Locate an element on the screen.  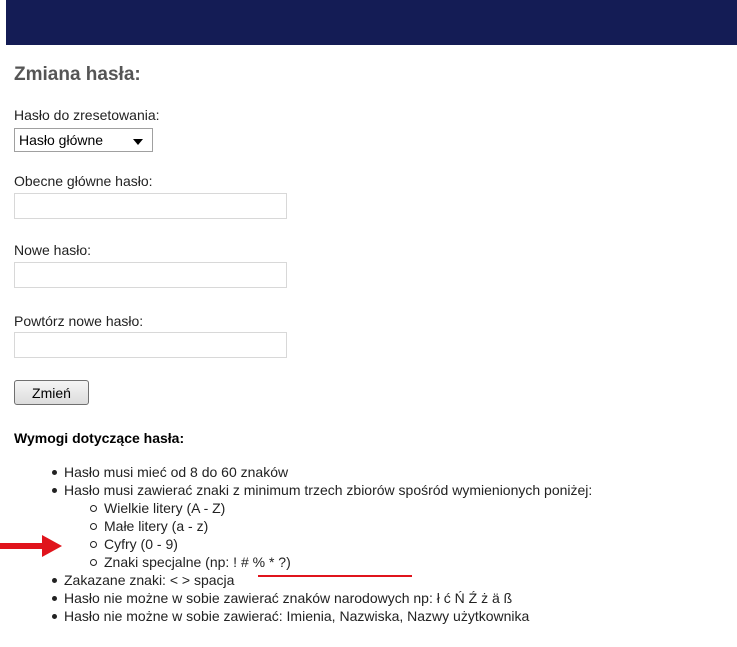
password-type-select: Hasło główne is located at coordinates (83, 140).